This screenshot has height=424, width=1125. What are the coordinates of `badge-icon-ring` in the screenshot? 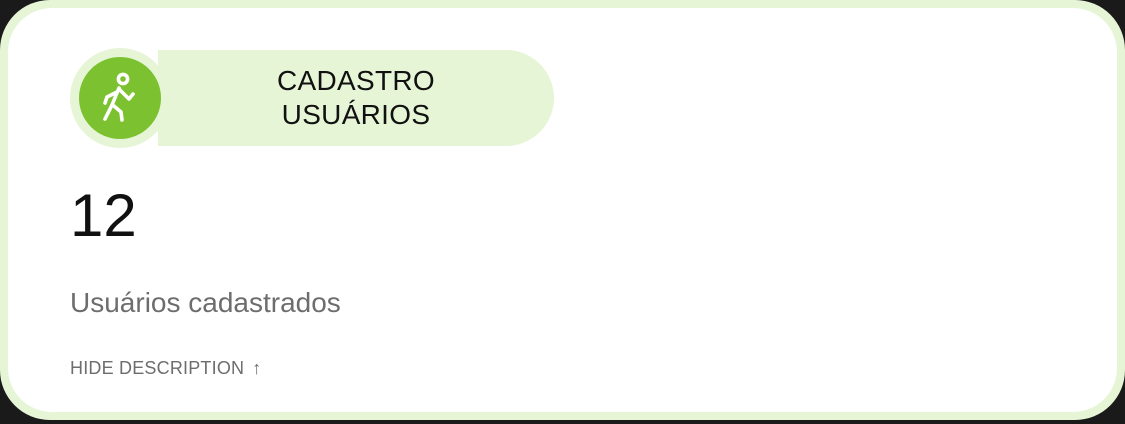 It's located at (120, 98).